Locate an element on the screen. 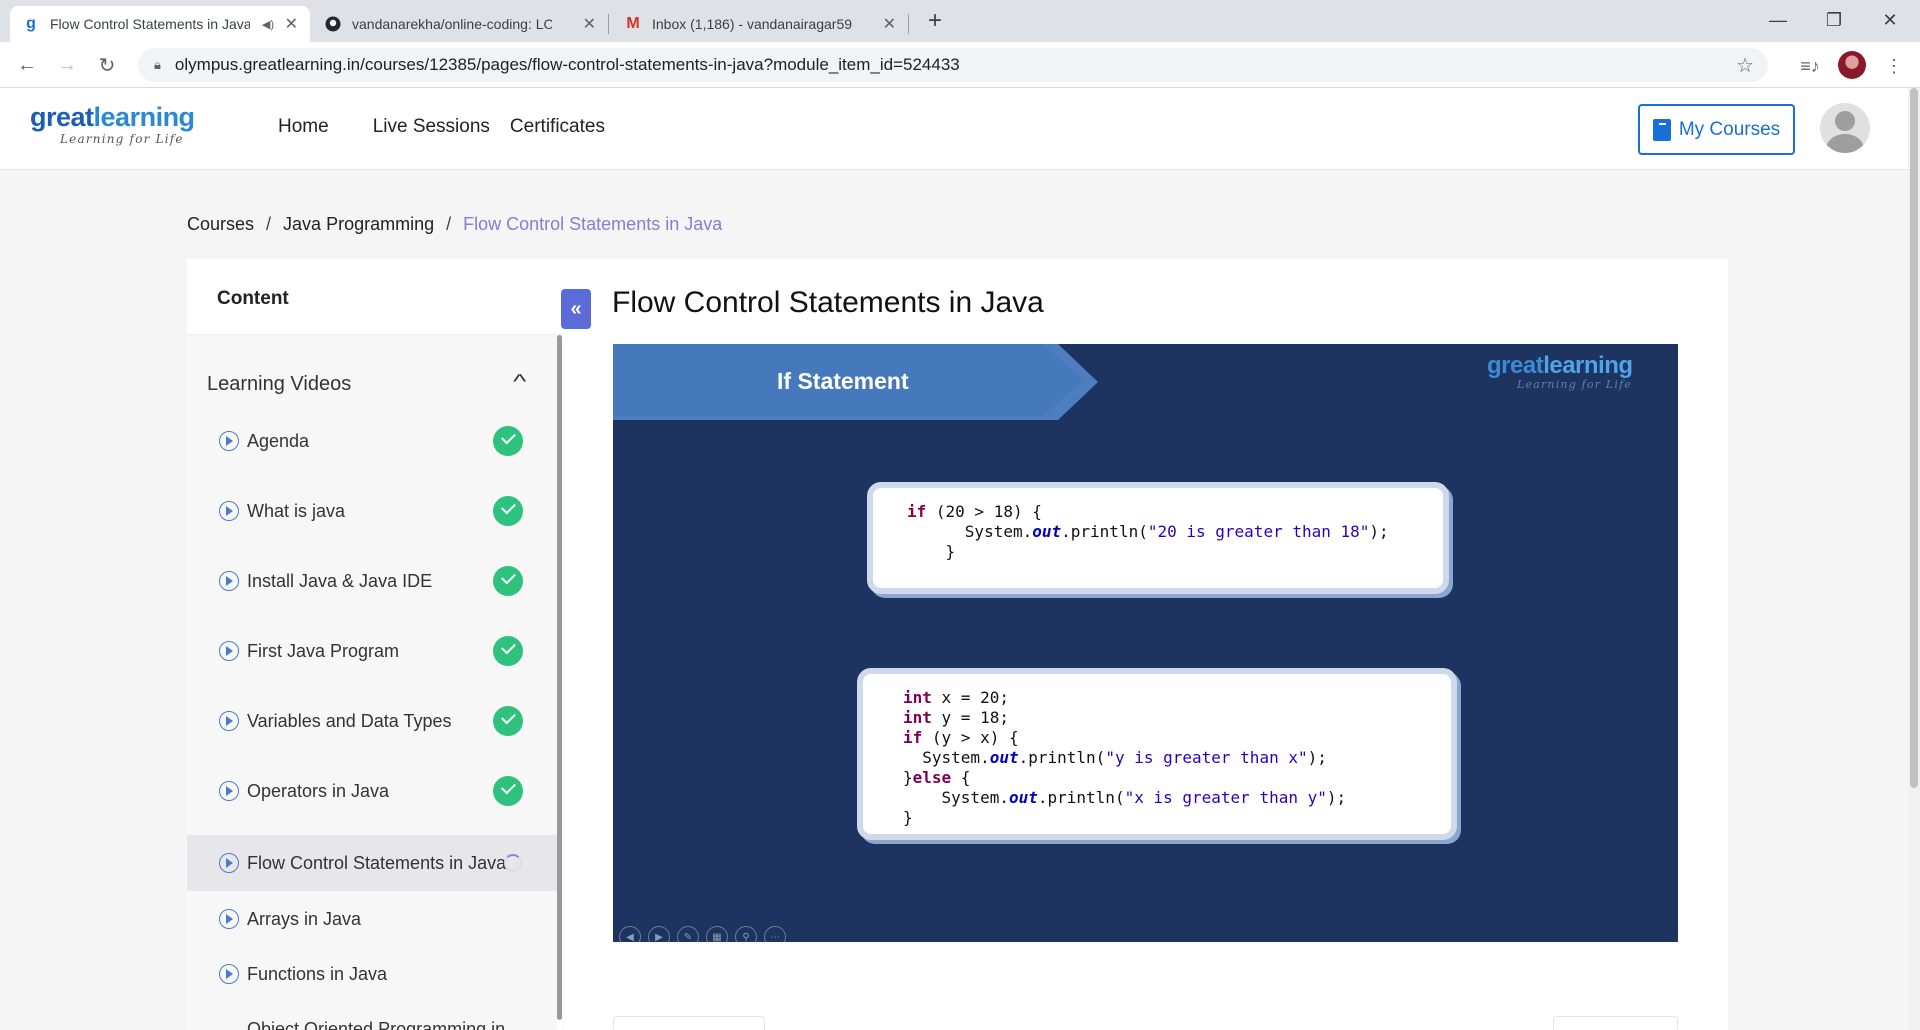  next-nav-card is located at coordinates (1615, 1023).